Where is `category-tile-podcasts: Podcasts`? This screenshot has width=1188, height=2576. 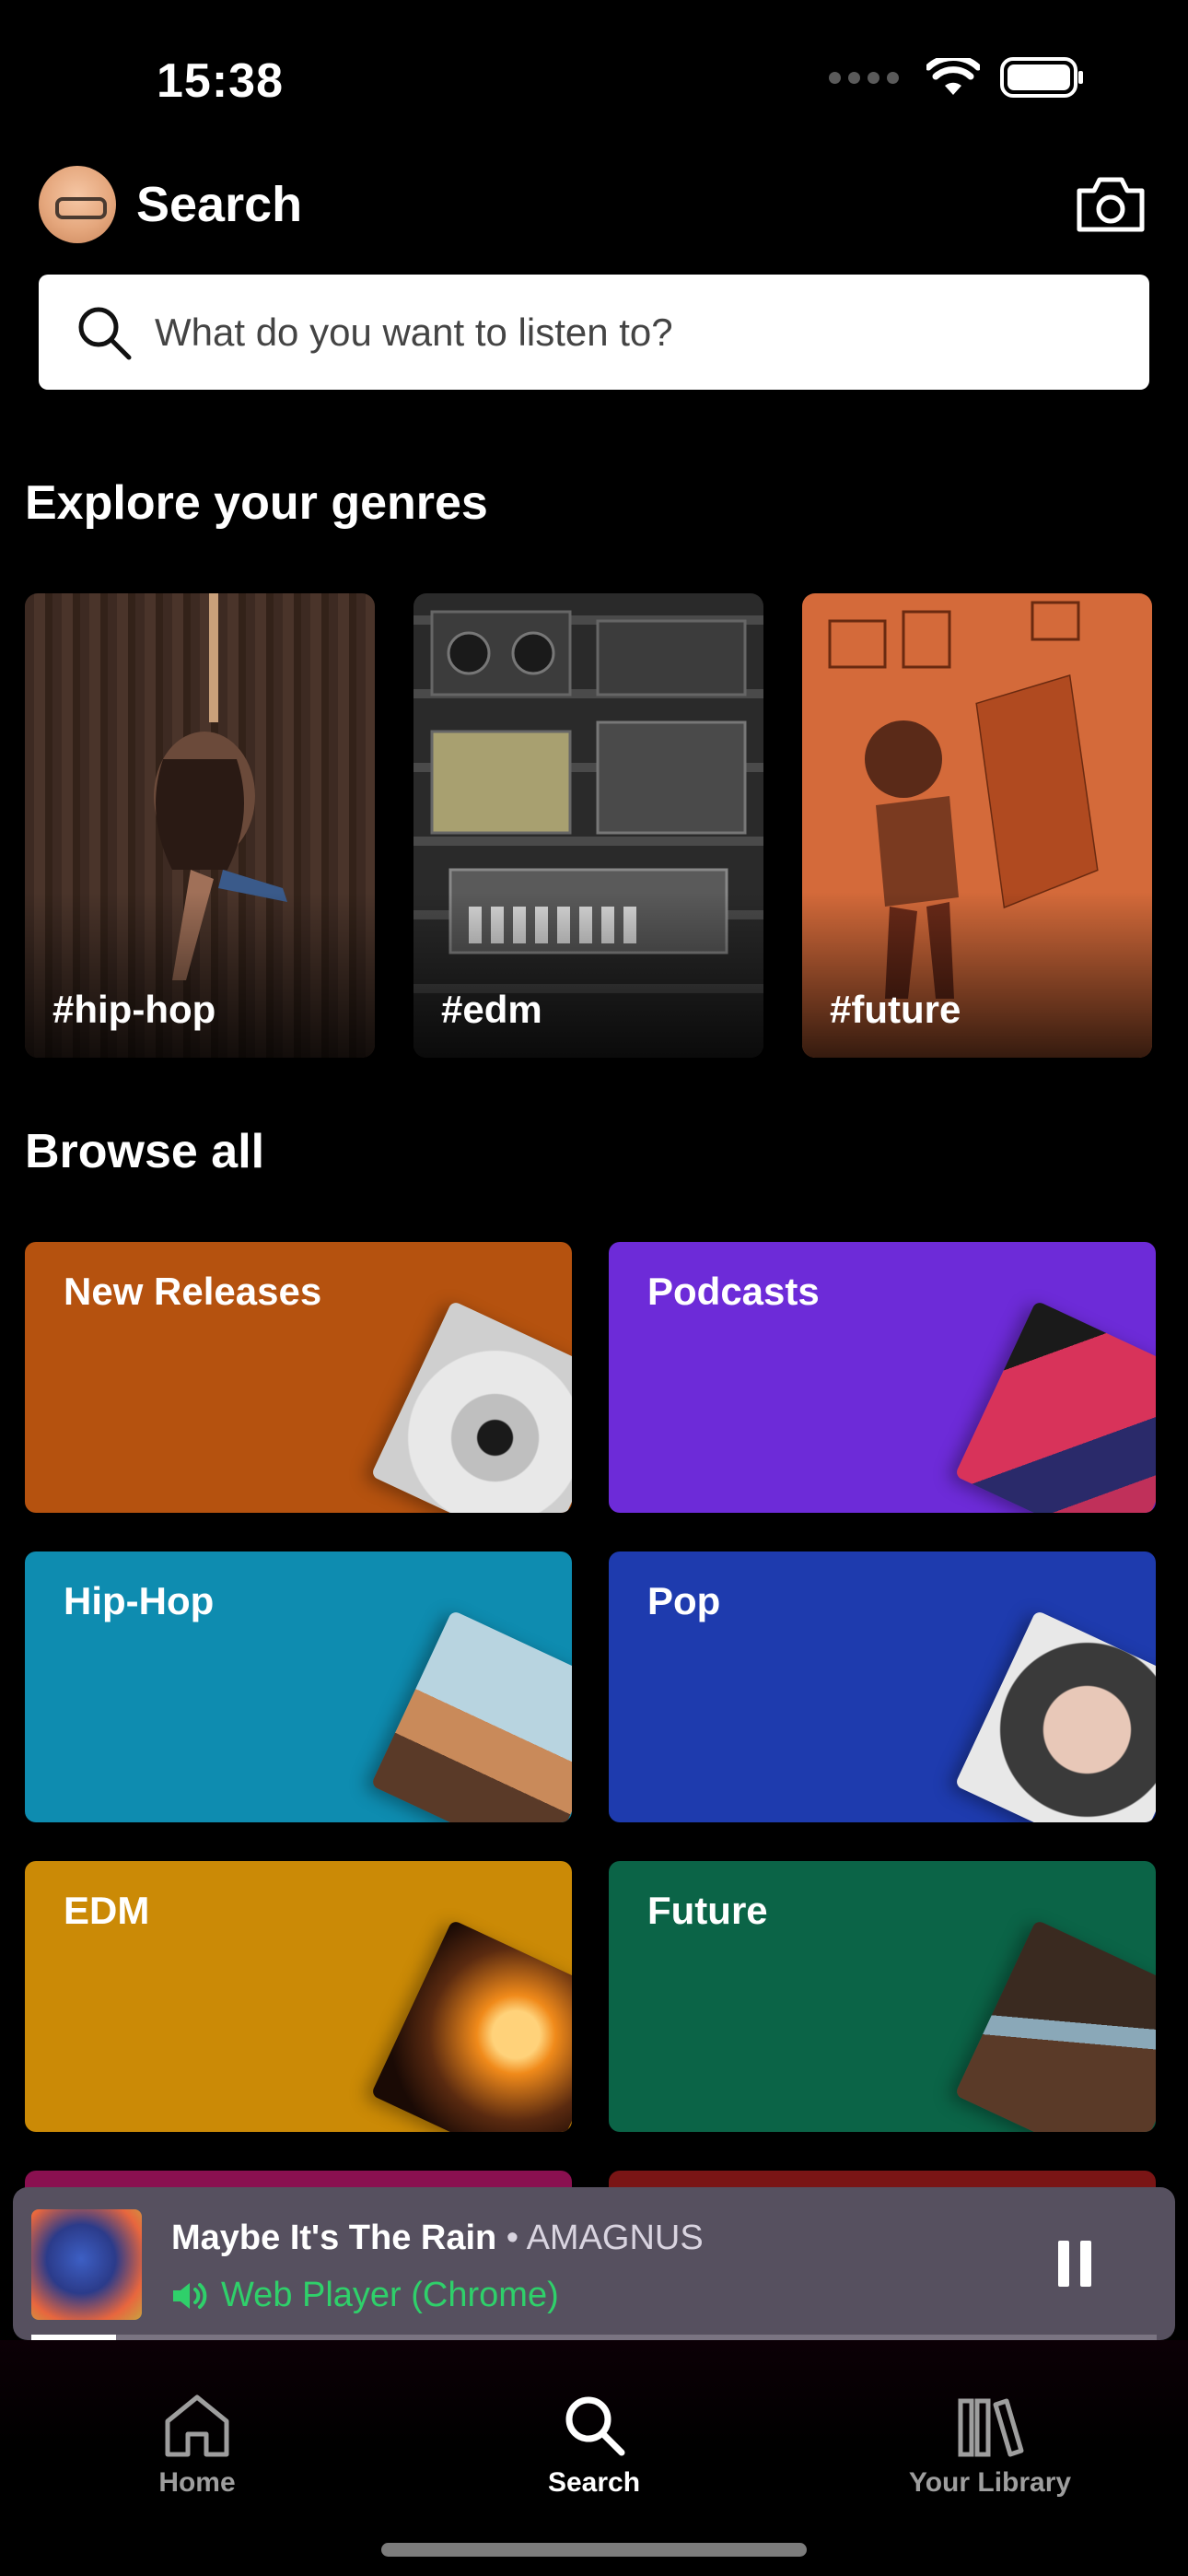
category-tile-podcasts: Podcasts is located at coordinates (882, 1377).